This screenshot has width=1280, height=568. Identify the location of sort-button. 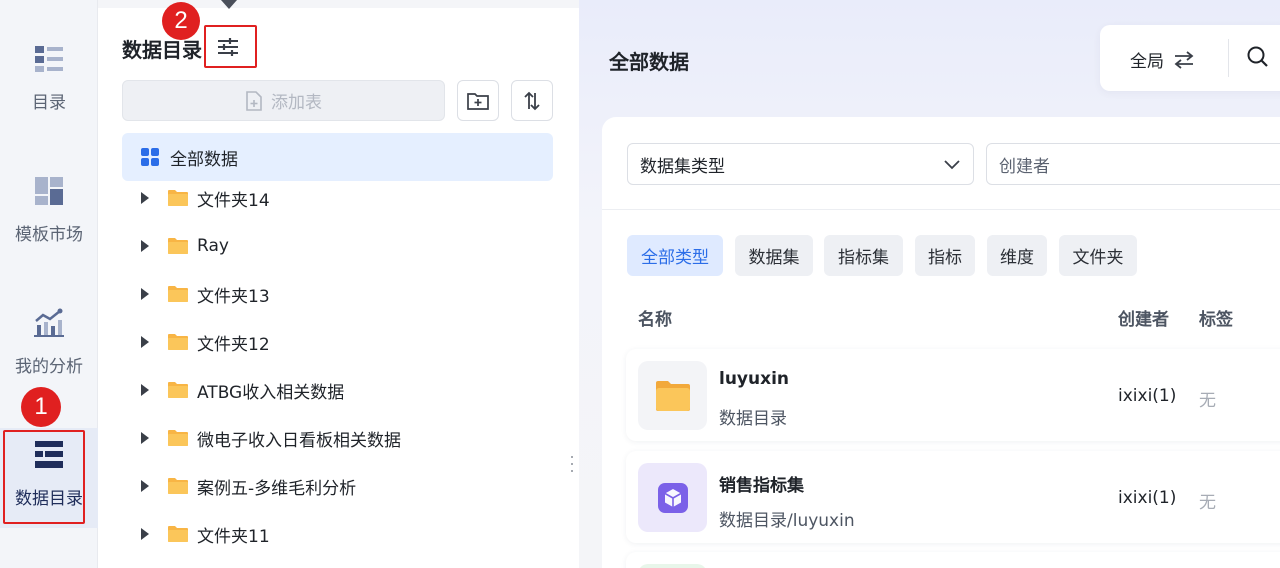
(532, 100).